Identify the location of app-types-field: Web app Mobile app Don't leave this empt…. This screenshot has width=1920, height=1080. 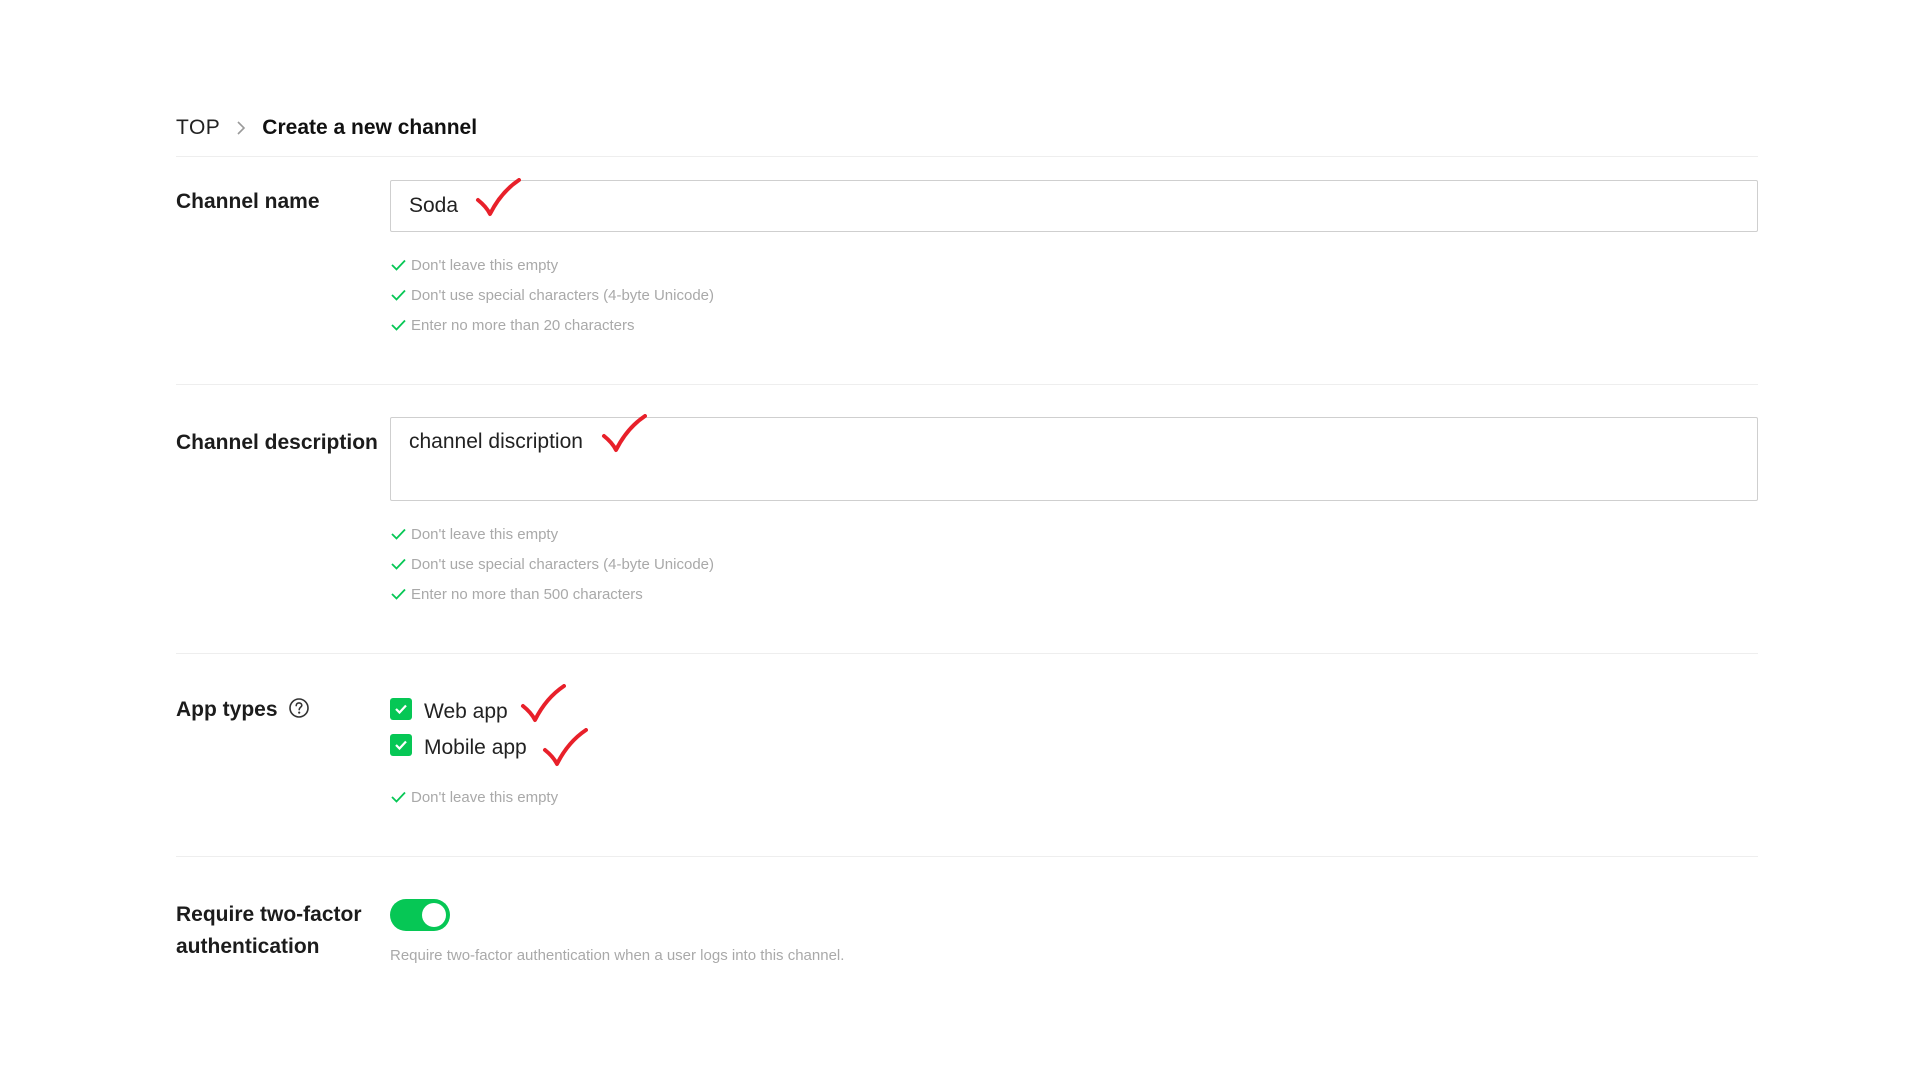
(1074, 748).